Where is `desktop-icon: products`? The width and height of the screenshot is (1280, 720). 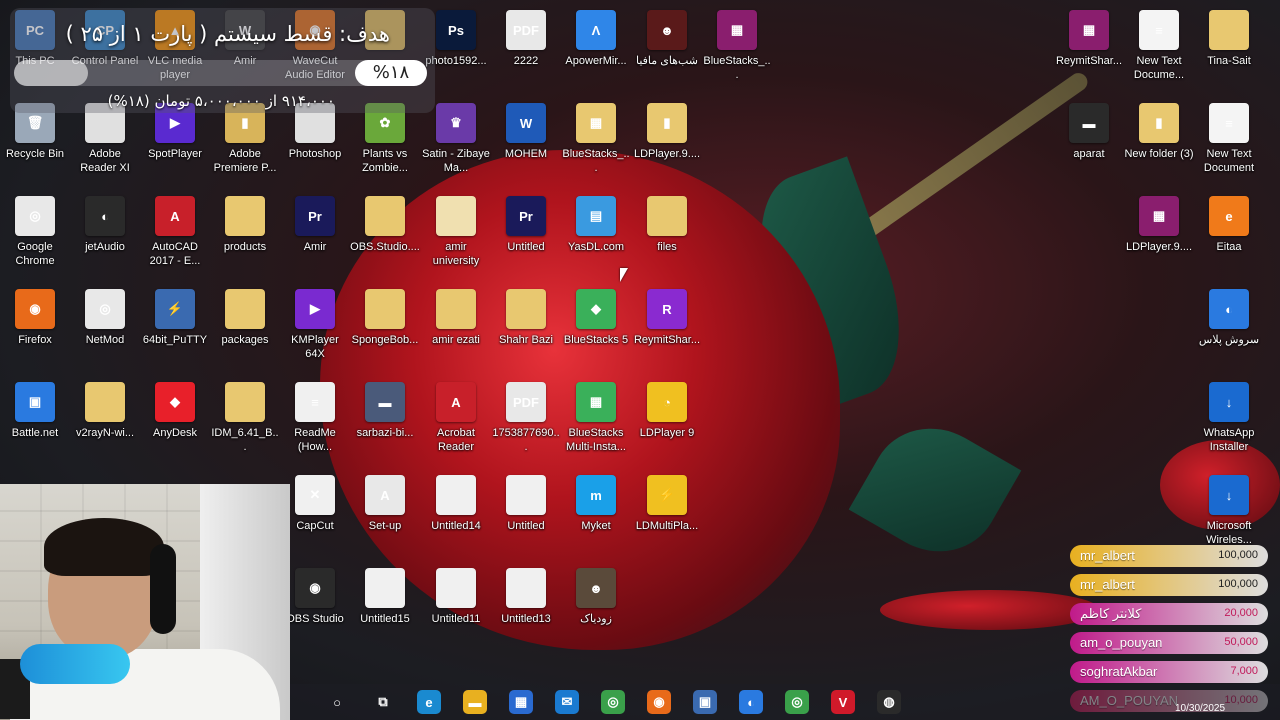 desktop-icon: products is located at coordinates (245, 233).